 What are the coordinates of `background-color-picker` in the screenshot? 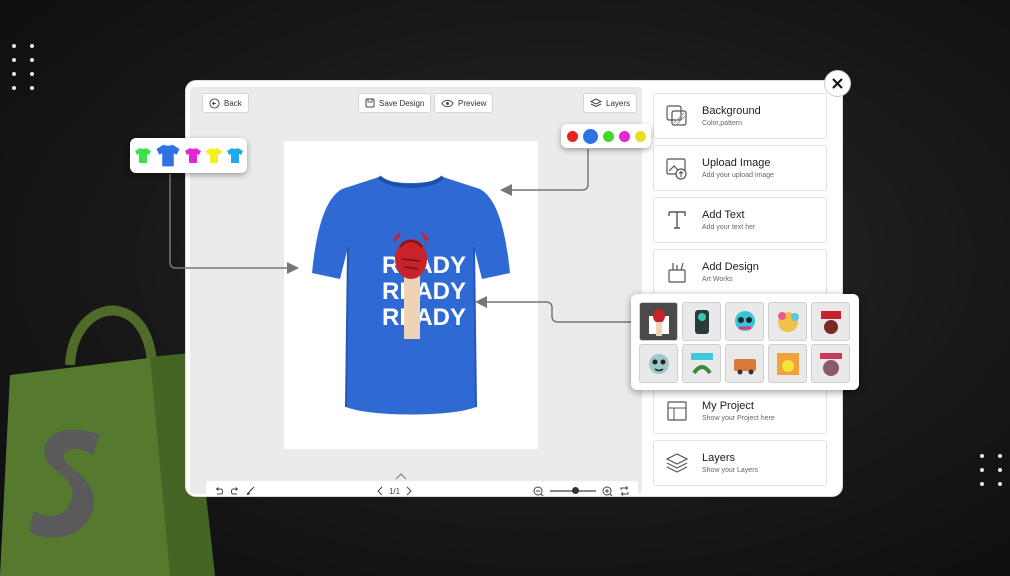 It's located at (606, 136).